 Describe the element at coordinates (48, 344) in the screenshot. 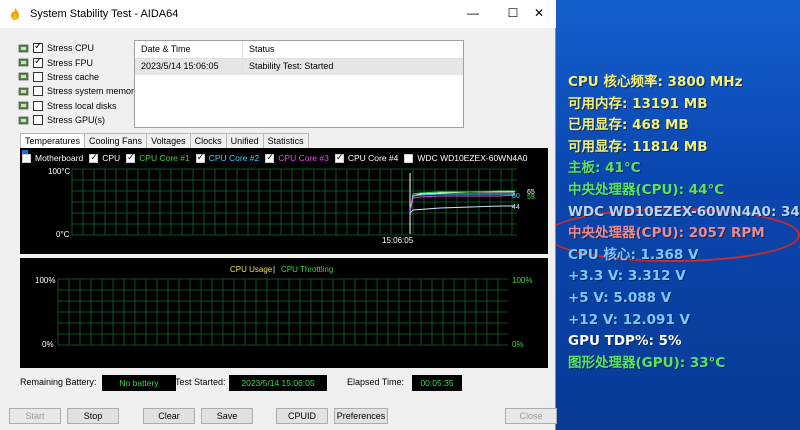

I see `cpu-y-bottom-left: 0%` at that location.